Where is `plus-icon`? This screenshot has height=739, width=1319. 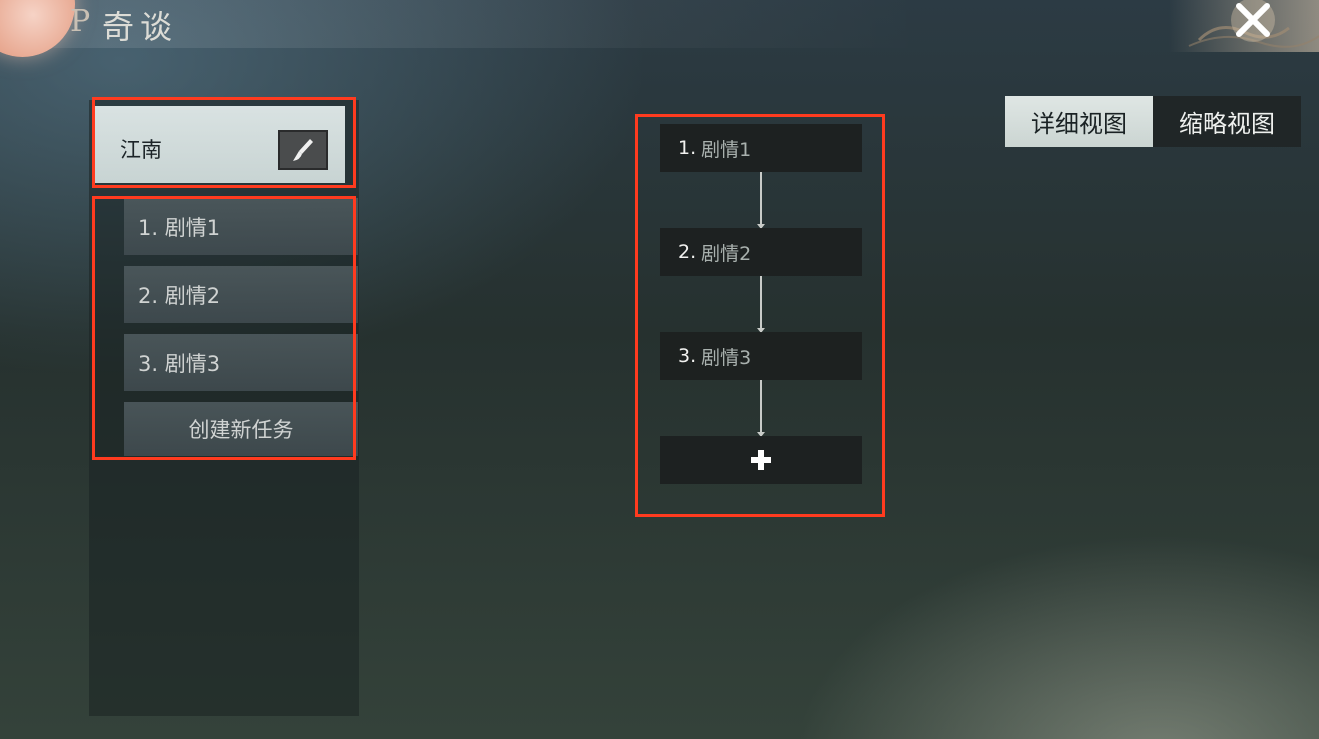 plus-icon is located at coordinates (761, 460).